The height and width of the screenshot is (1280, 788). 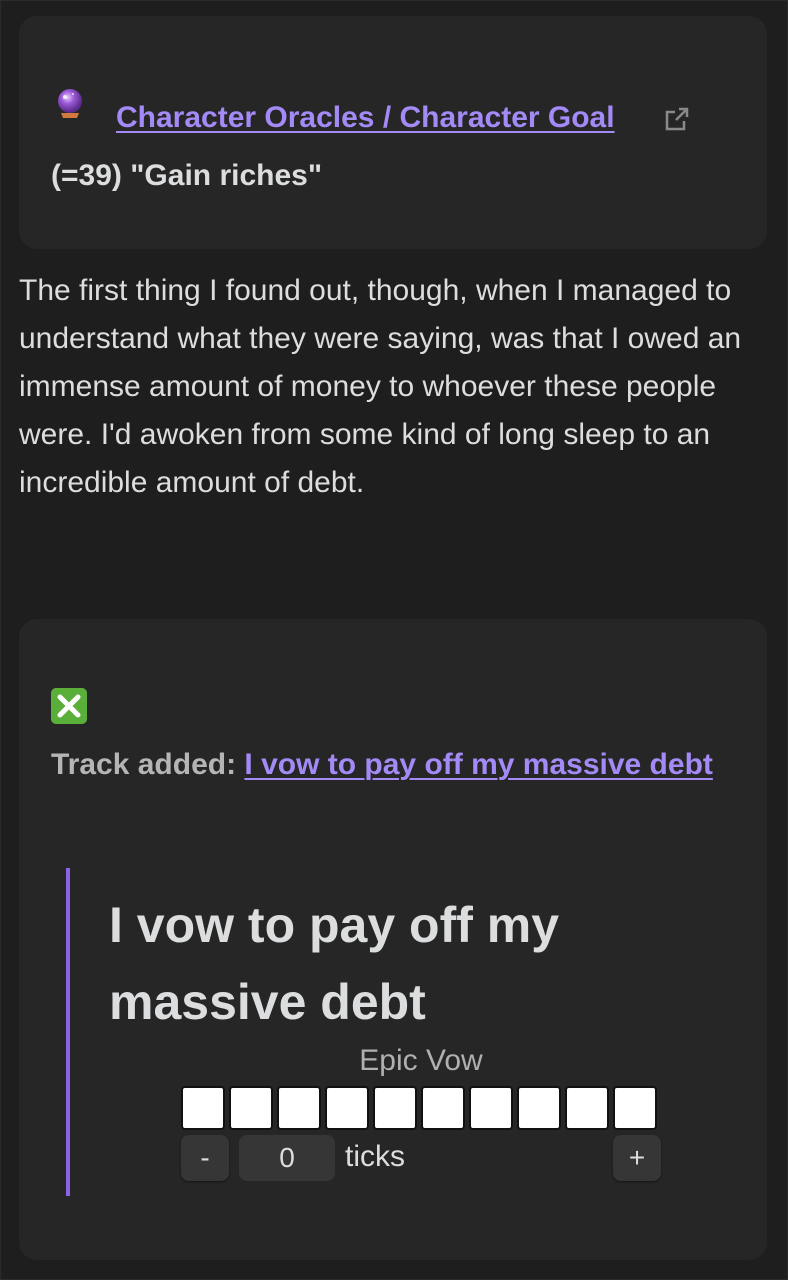 I want to click on oracle-link: Character Oracles / Character Goal, so click(x=365, y=118).